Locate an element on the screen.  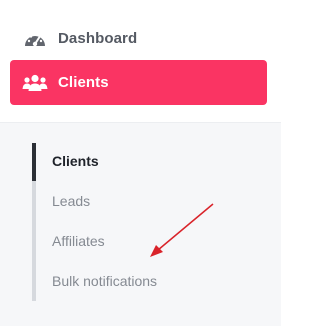
submenu-item-affiliates: Affiliates is located at coordinates (78, 241).